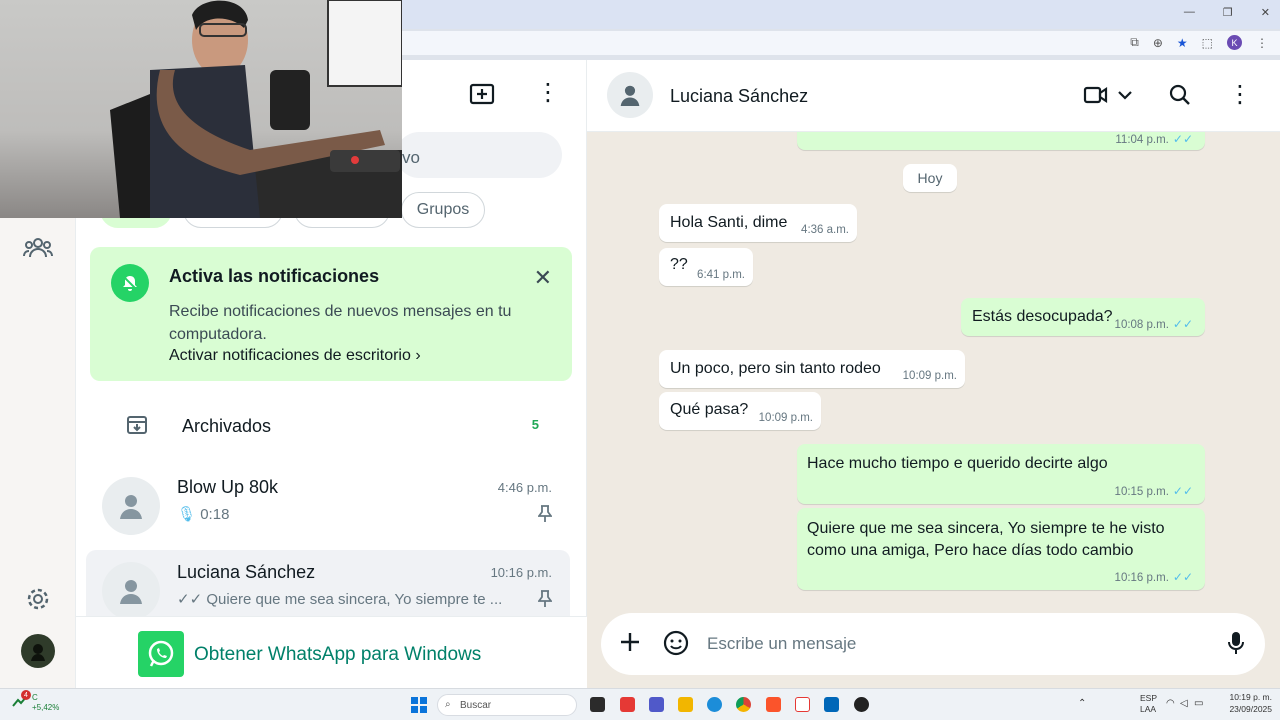 The width and height of the screenshot is (1280, 720). I want to click on profile-avatar-rail, so click(38, 651).